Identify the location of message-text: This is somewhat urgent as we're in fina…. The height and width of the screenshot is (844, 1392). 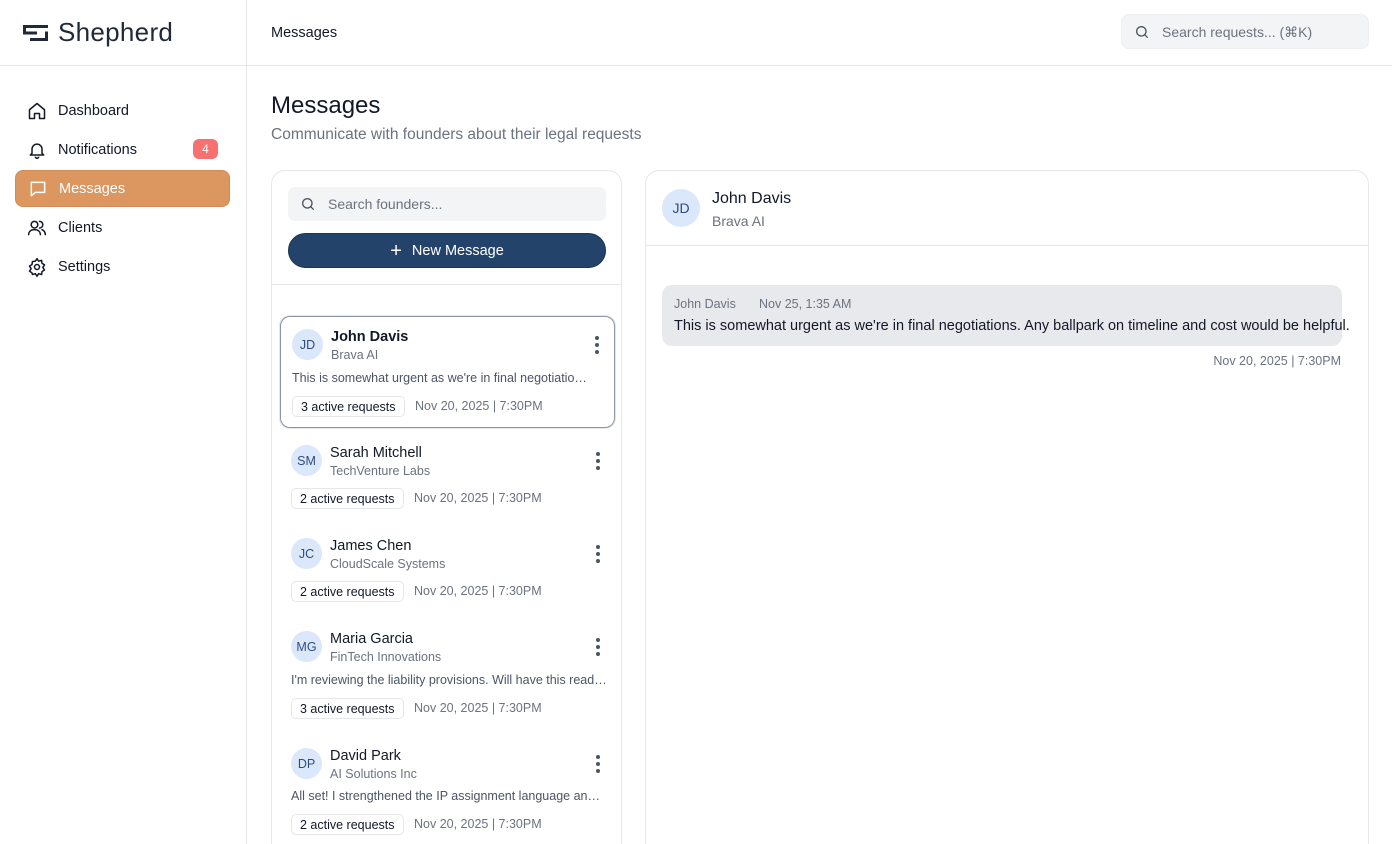
(1012, 326).